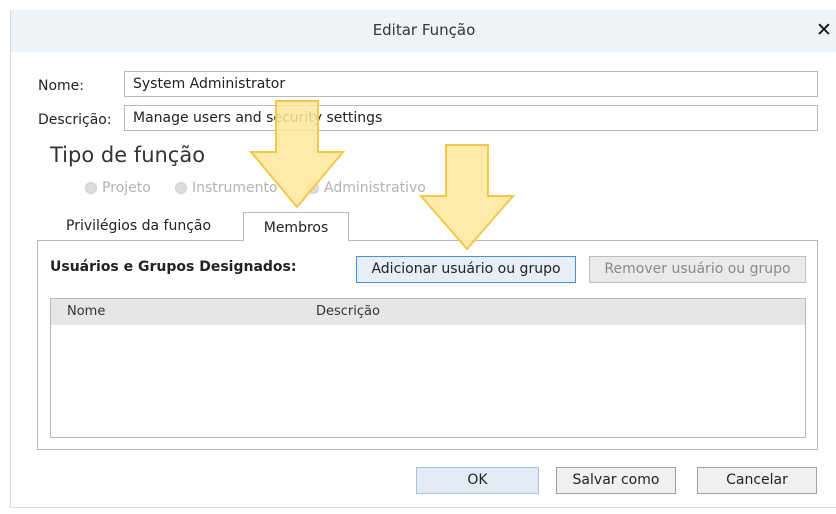  I want to click on remove-user-or-group-button: Remover usuário ou grupo, so click(697, 269).